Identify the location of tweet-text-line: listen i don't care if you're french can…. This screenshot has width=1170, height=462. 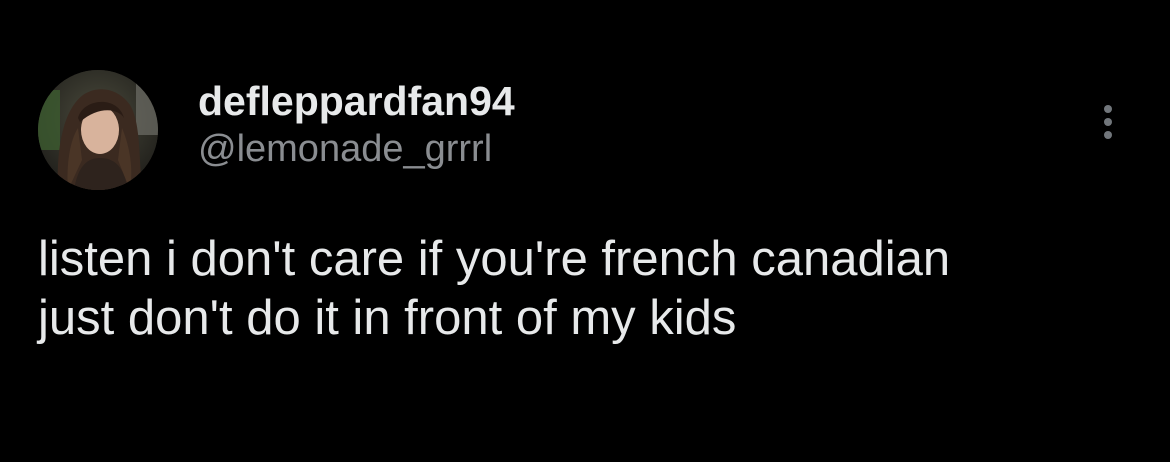
(494, 259).